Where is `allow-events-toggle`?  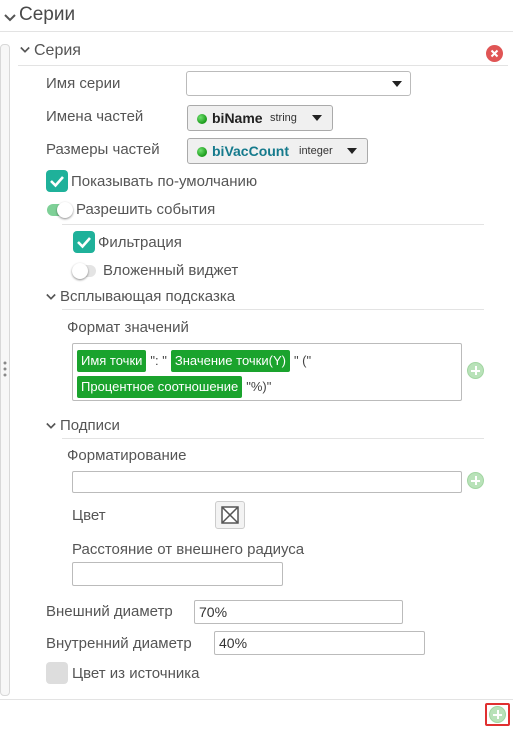 allow-events-toggle is located at coordinates (60, 210).